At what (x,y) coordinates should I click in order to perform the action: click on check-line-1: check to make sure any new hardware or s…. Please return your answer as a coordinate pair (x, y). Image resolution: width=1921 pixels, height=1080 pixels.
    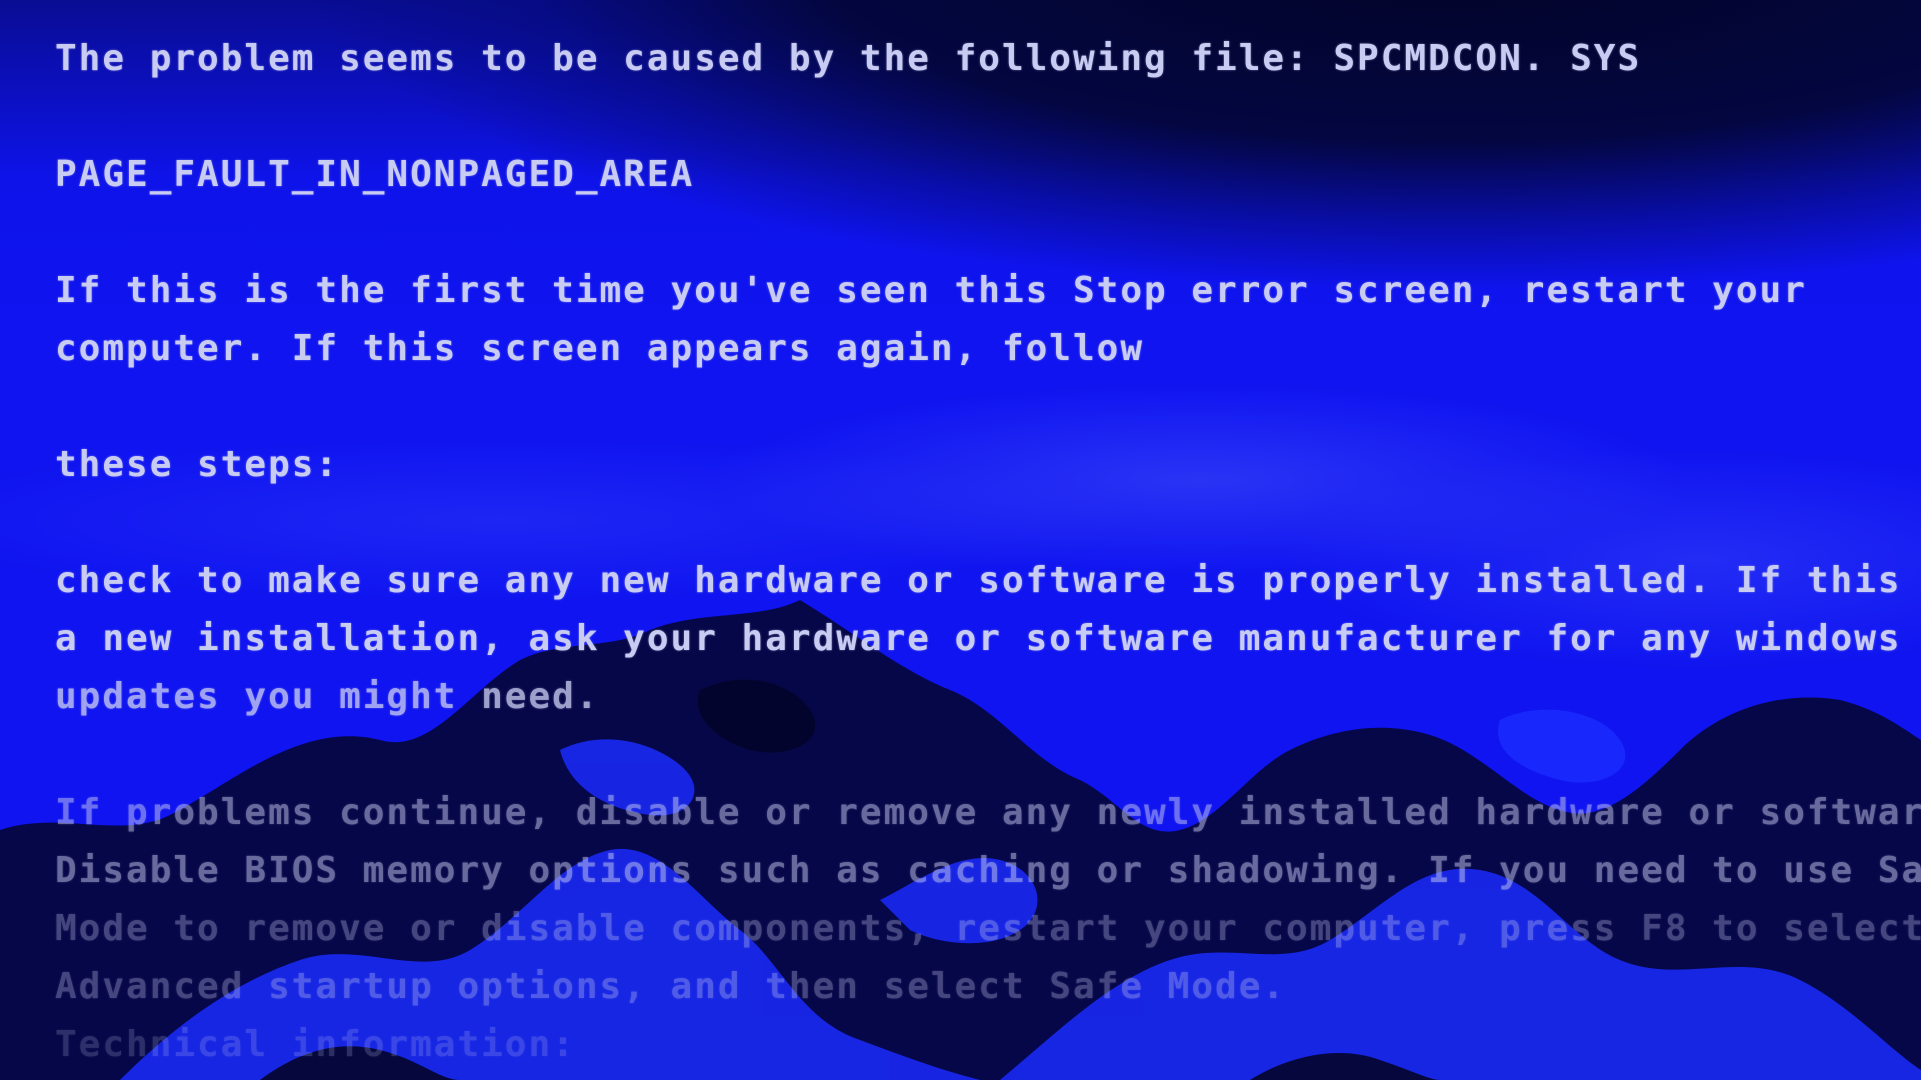
    Looking at the image, I should click on (988, 580).